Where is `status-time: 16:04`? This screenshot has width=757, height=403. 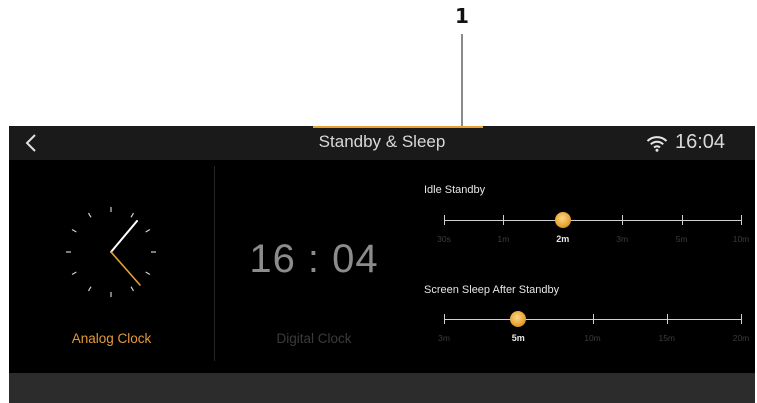
status-time: 16:04 is located at coordinates (700, 142).